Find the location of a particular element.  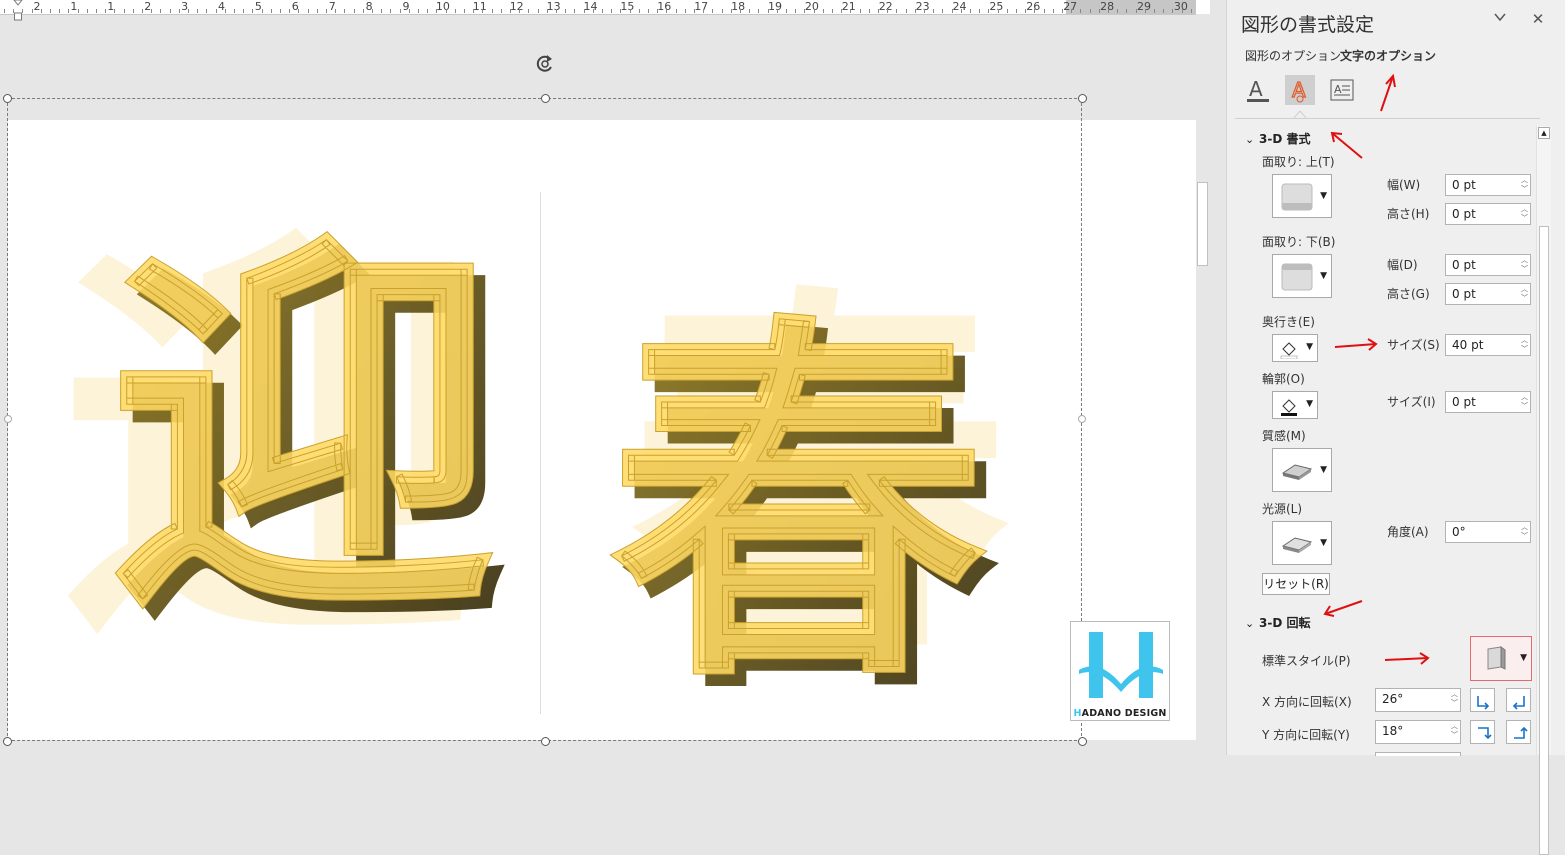

resize-handle-bc is located at coordinates (545, 741).